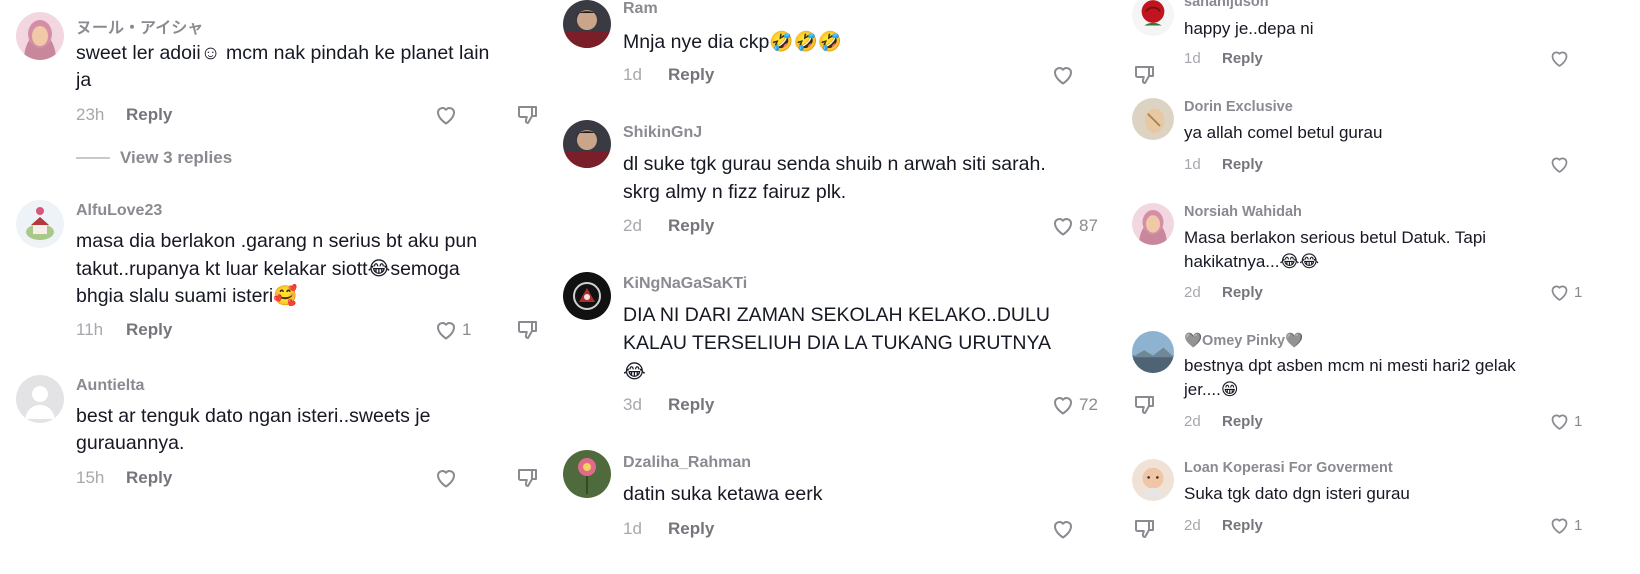 The width and height of the screenshot is (1640, 574). I want to click on comment-username: ShikinGnJ, so click(662, 133).